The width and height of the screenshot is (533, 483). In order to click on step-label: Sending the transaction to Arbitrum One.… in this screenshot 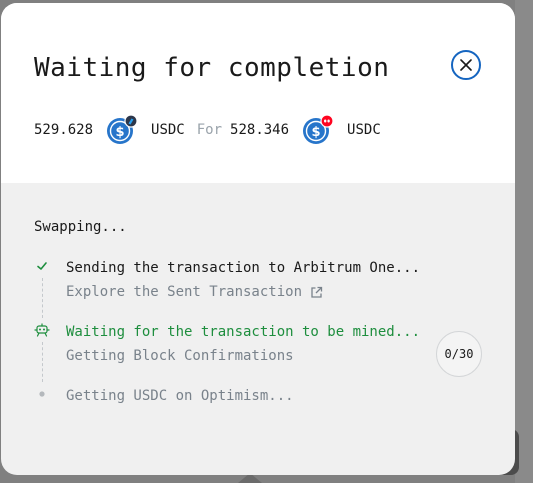, I will do `click(243, 268)`.